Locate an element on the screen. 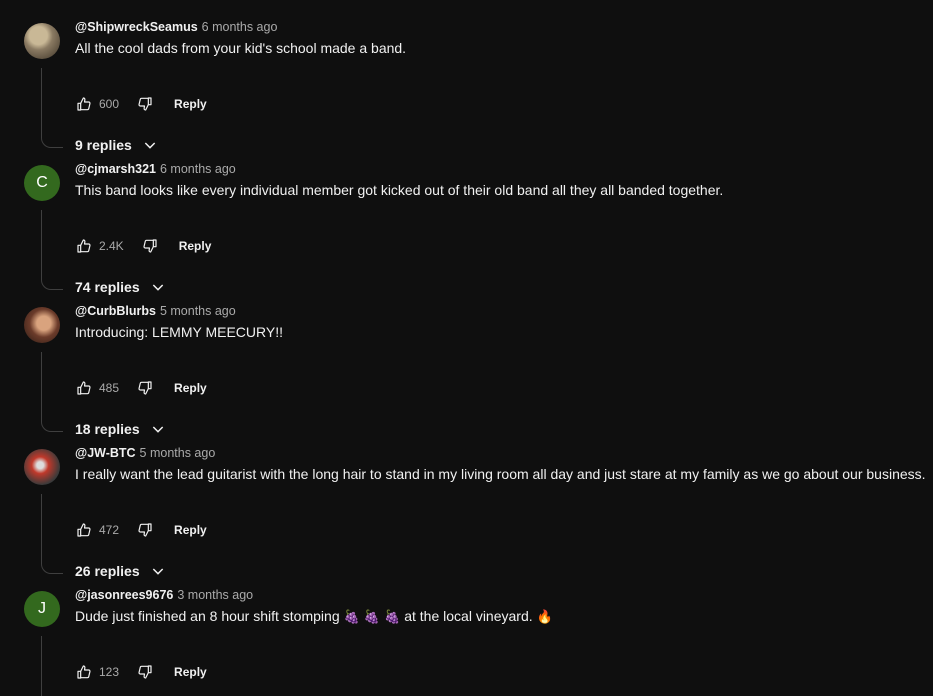 The width and height of the screenshot is (933, 696). comment-author: @JW-BTC is located at coordinates (105, 453).